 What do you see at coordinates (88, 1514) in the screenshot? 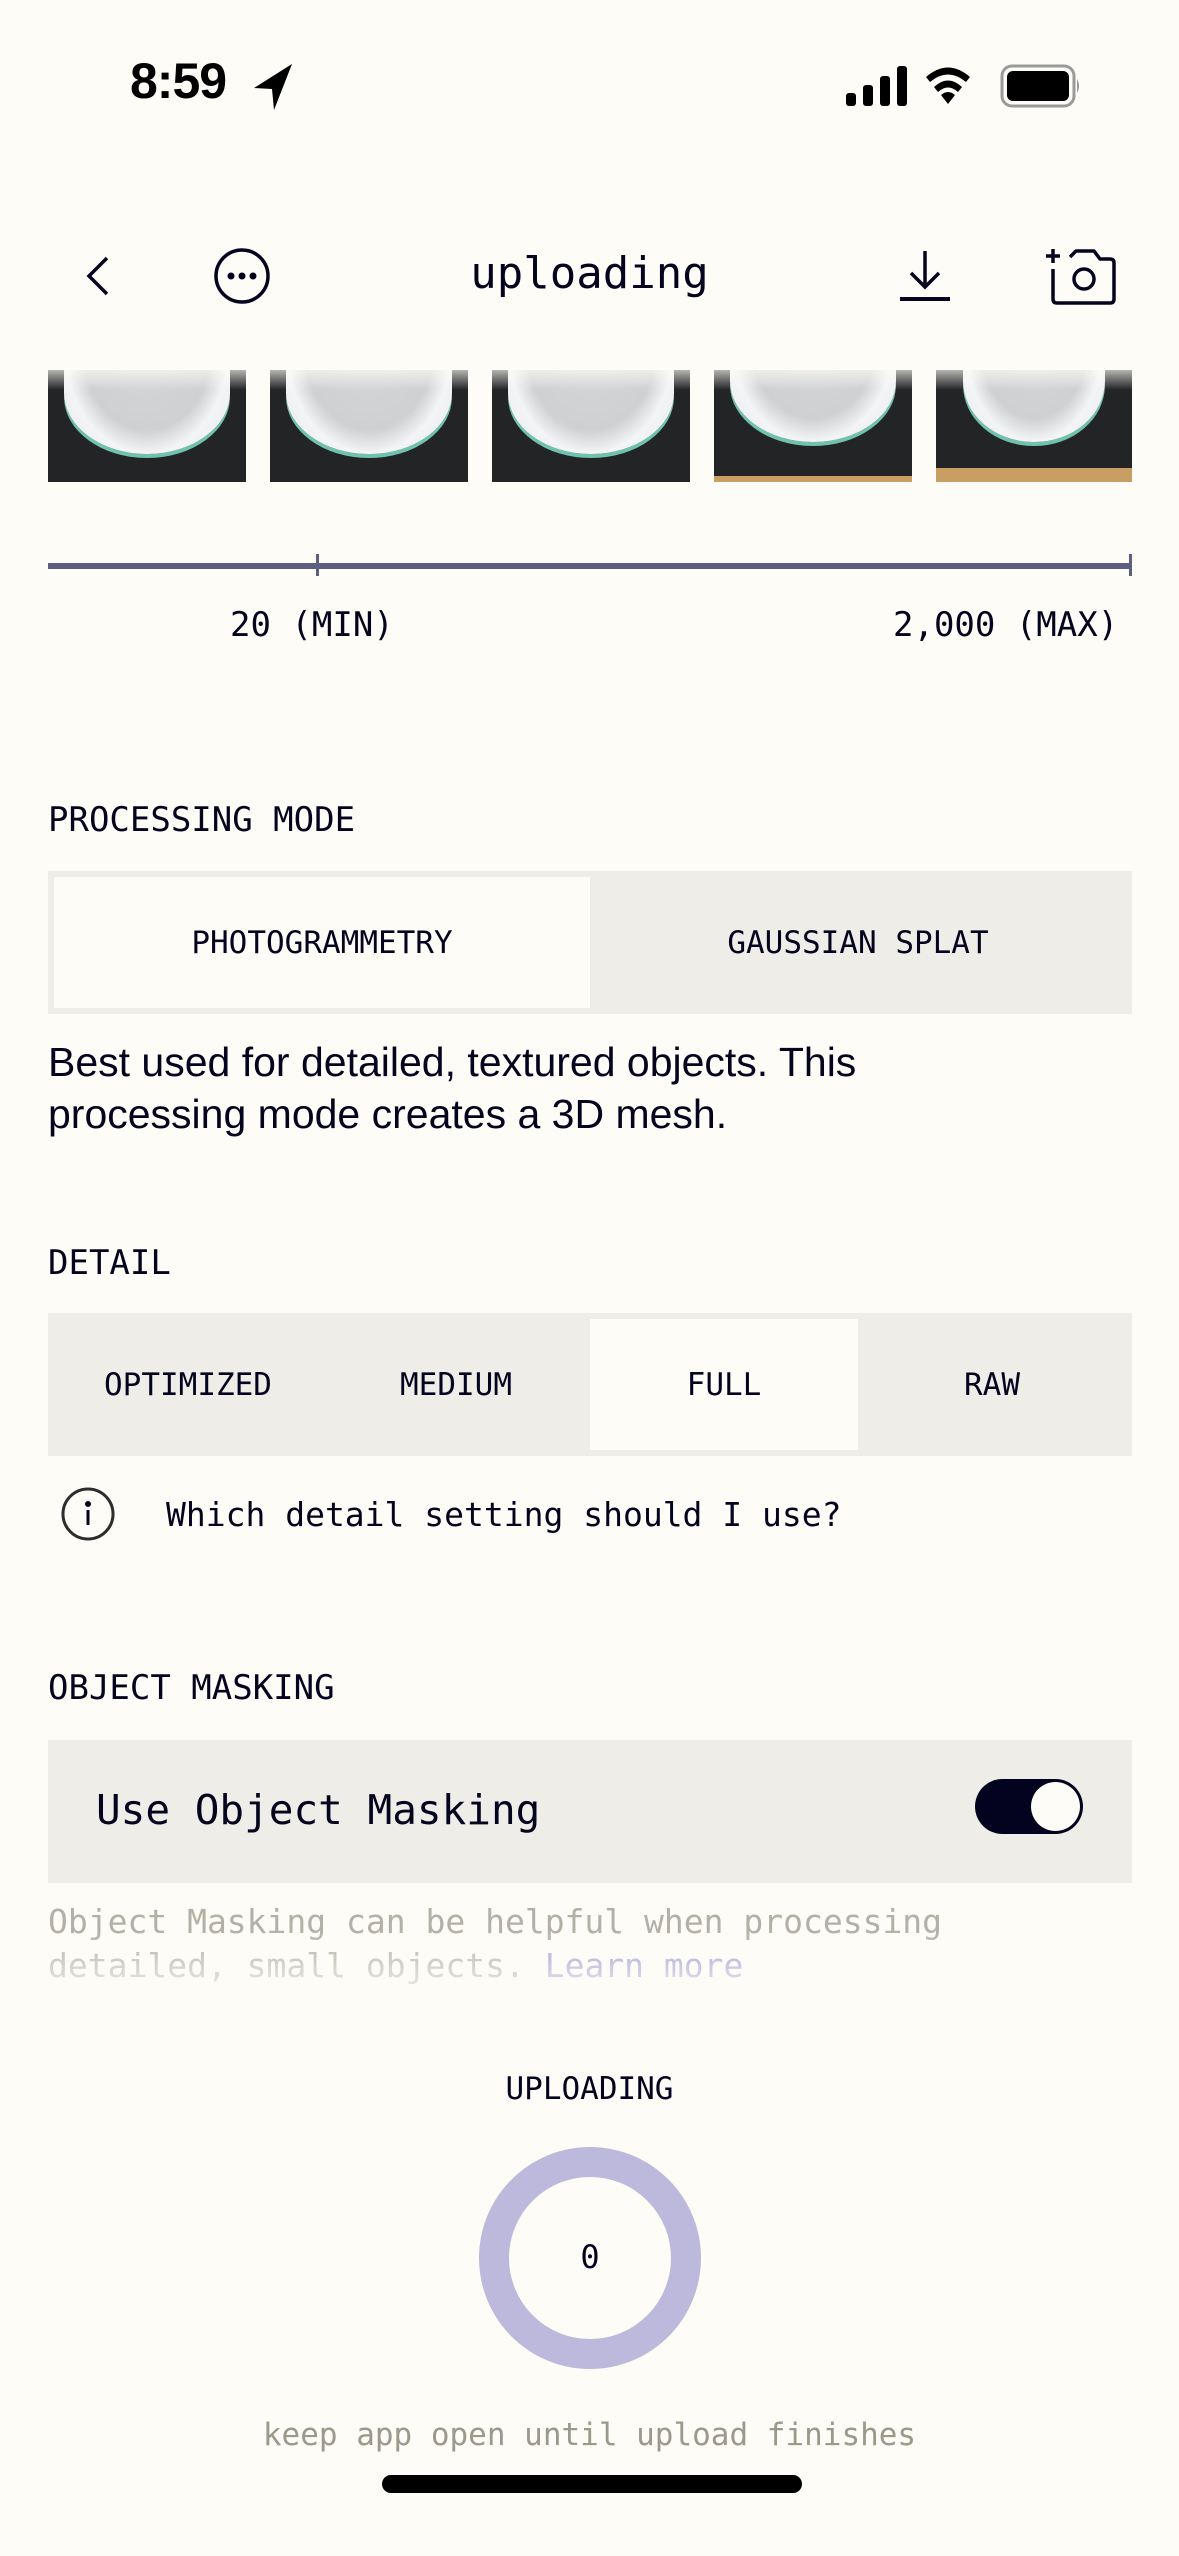
I see `info-icon` at bounding box center [88, 1514].